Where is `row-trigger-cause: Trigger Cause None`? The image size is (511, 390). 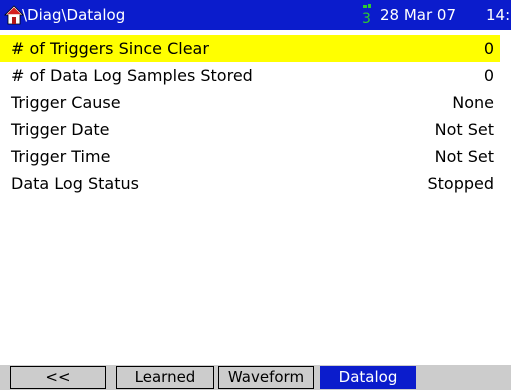
row-trigger-cause: Trigger Cause None is located at coordinates (250, 102).